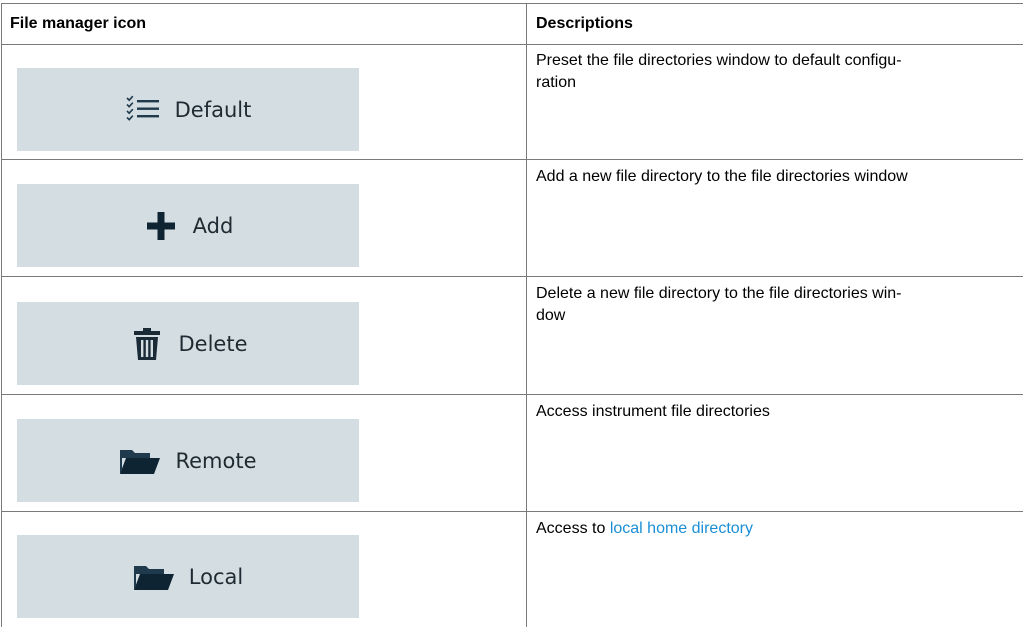 This screenshot has height=627, width=1023. I want to click on delete-button-label: Delete, so click(213, 343).